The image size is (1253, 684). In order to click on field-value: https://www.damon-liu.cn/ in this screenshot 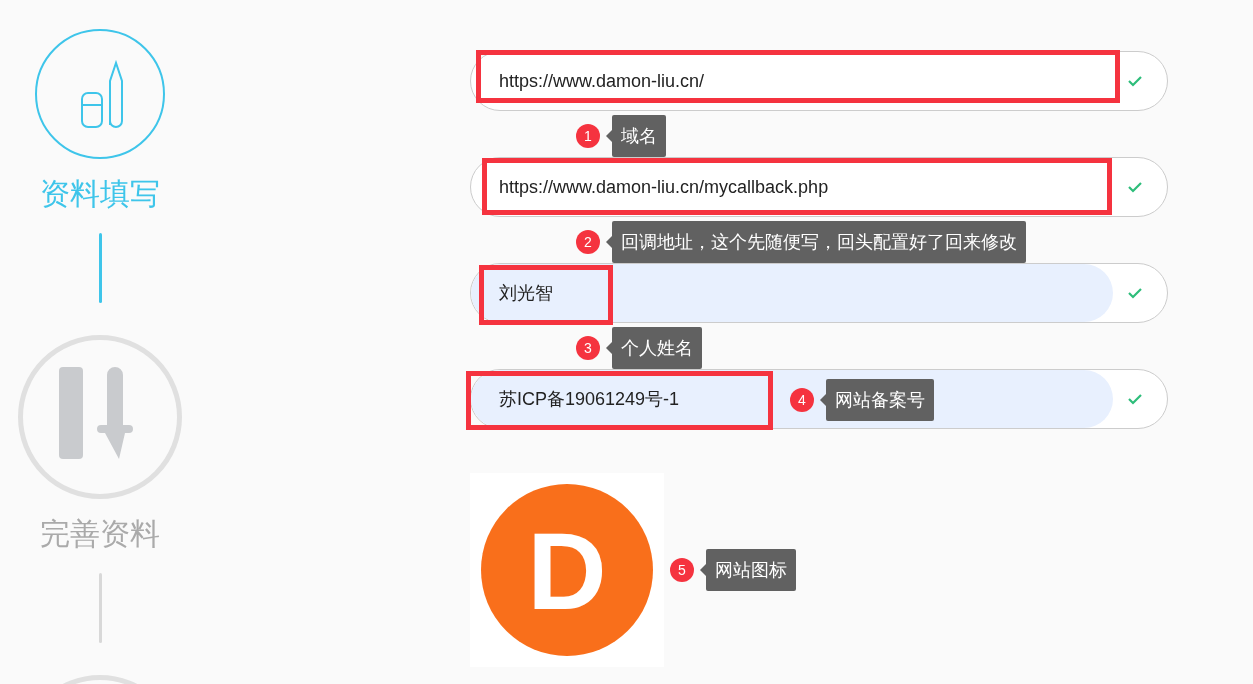, I will do `click(602, 81)`.